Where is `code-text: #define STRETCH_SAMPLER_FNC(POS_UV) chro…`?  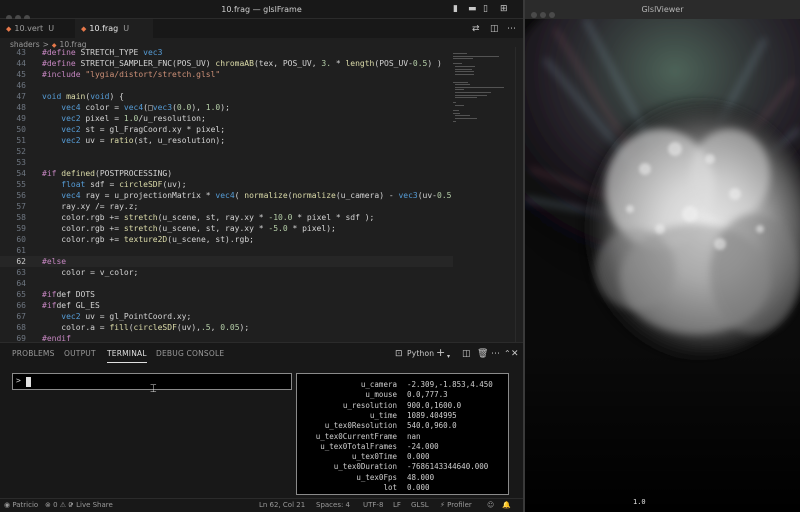 code-text: #define STRETCH_SAMPLER_FNC(POS_UV) chro… is located at coordinates (242, 63).